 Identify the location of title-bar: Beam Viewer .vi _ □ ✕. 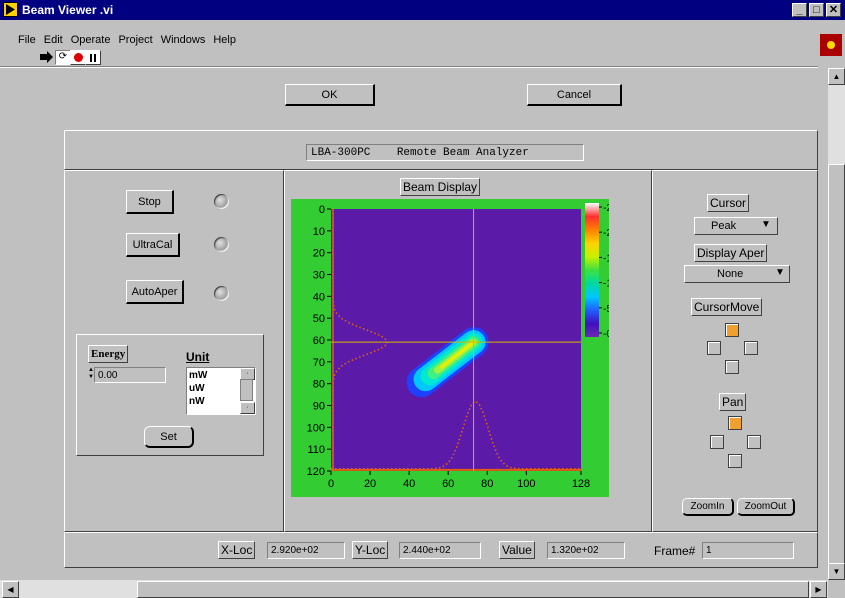
(422, 10).